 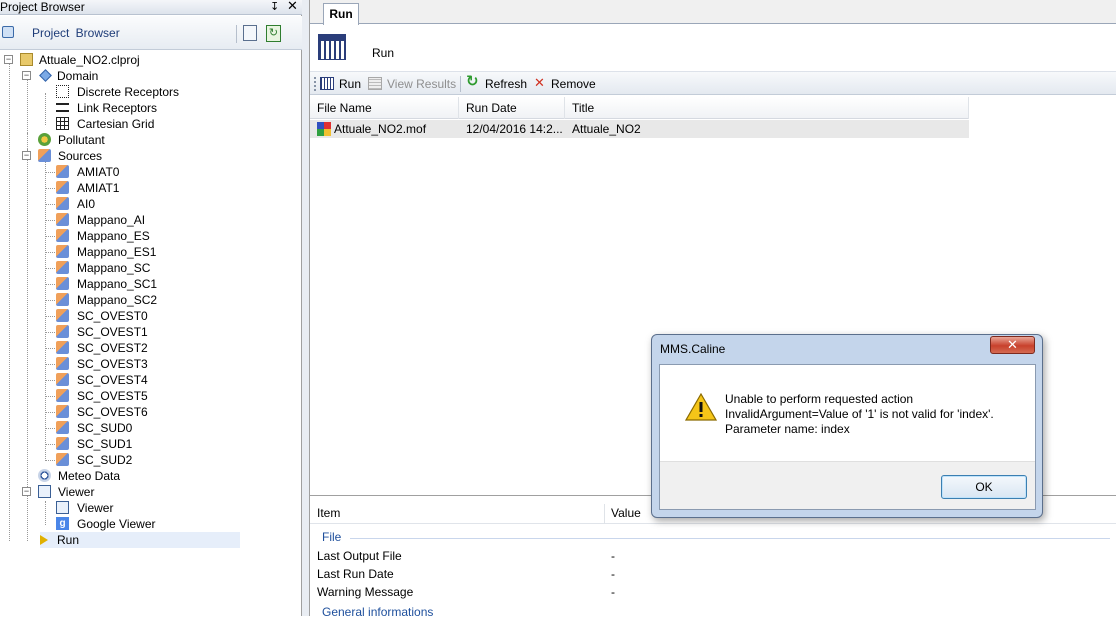 I want to click on tree-node-label: SC_OVEST6, so click(x=112, y=412).